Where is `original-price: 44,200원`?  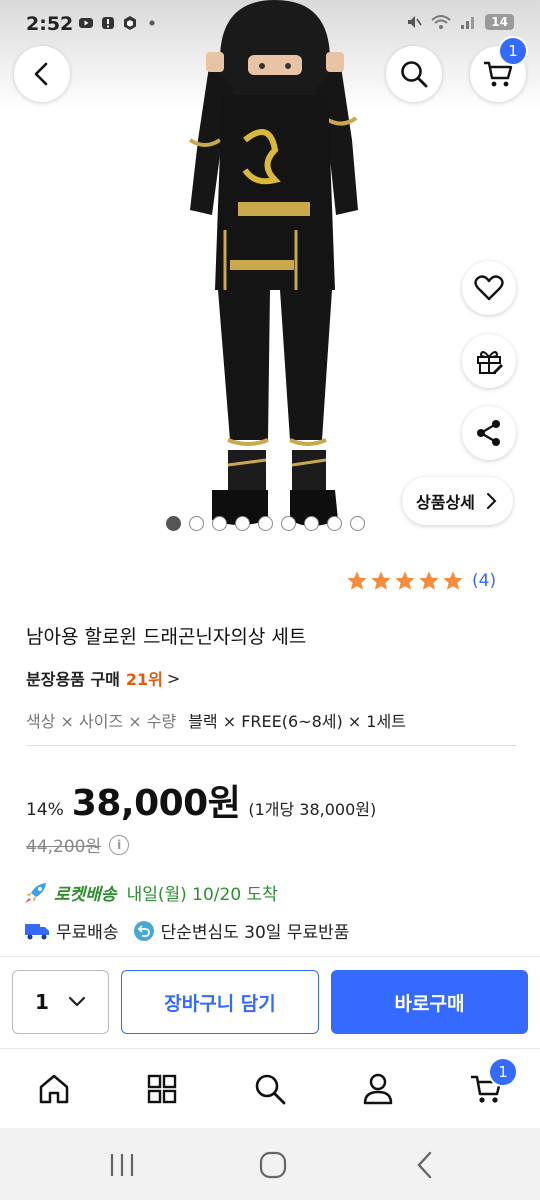
original-price: 44,200원 is located at coordinates (64, 847).